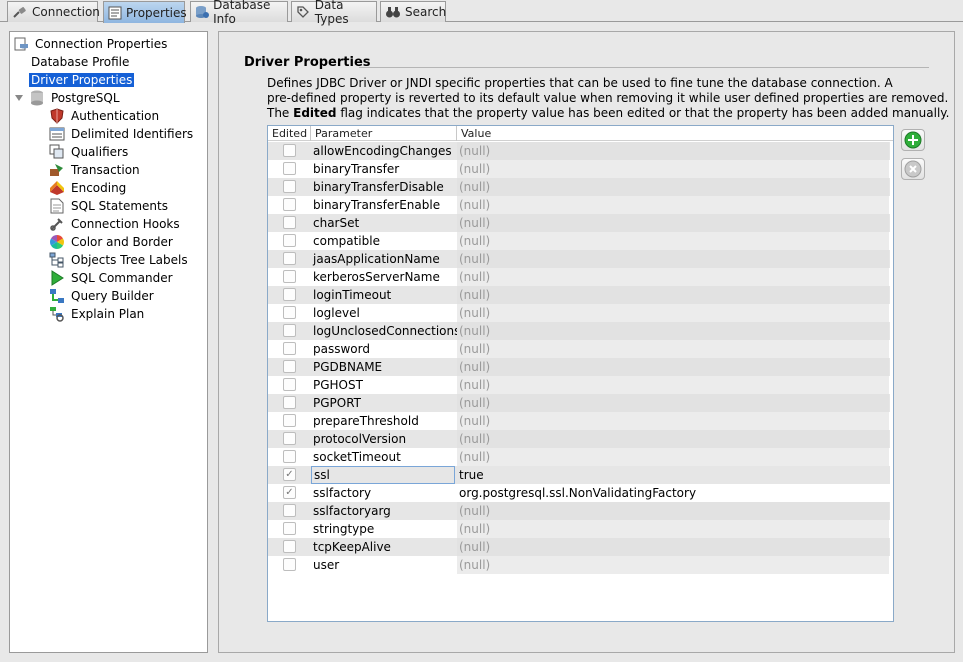  I want to click on edited-checkbox: ✓, so click(289, 474).